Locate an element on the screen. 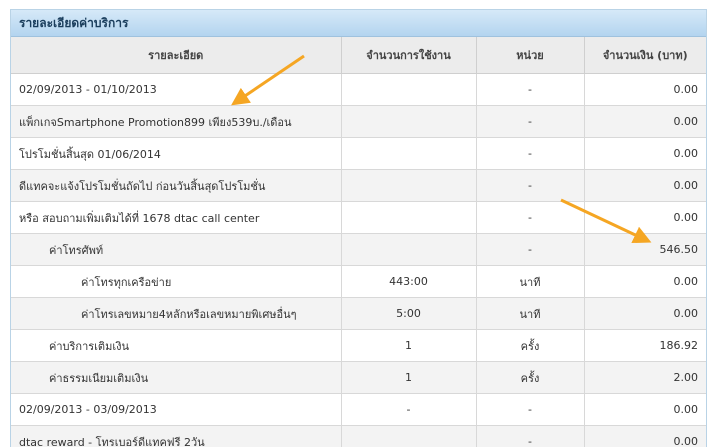  row-detail: dtac reward - โทรเบอร์ดีแทคฟรี 2วัน is located at coordinates (176, 436).